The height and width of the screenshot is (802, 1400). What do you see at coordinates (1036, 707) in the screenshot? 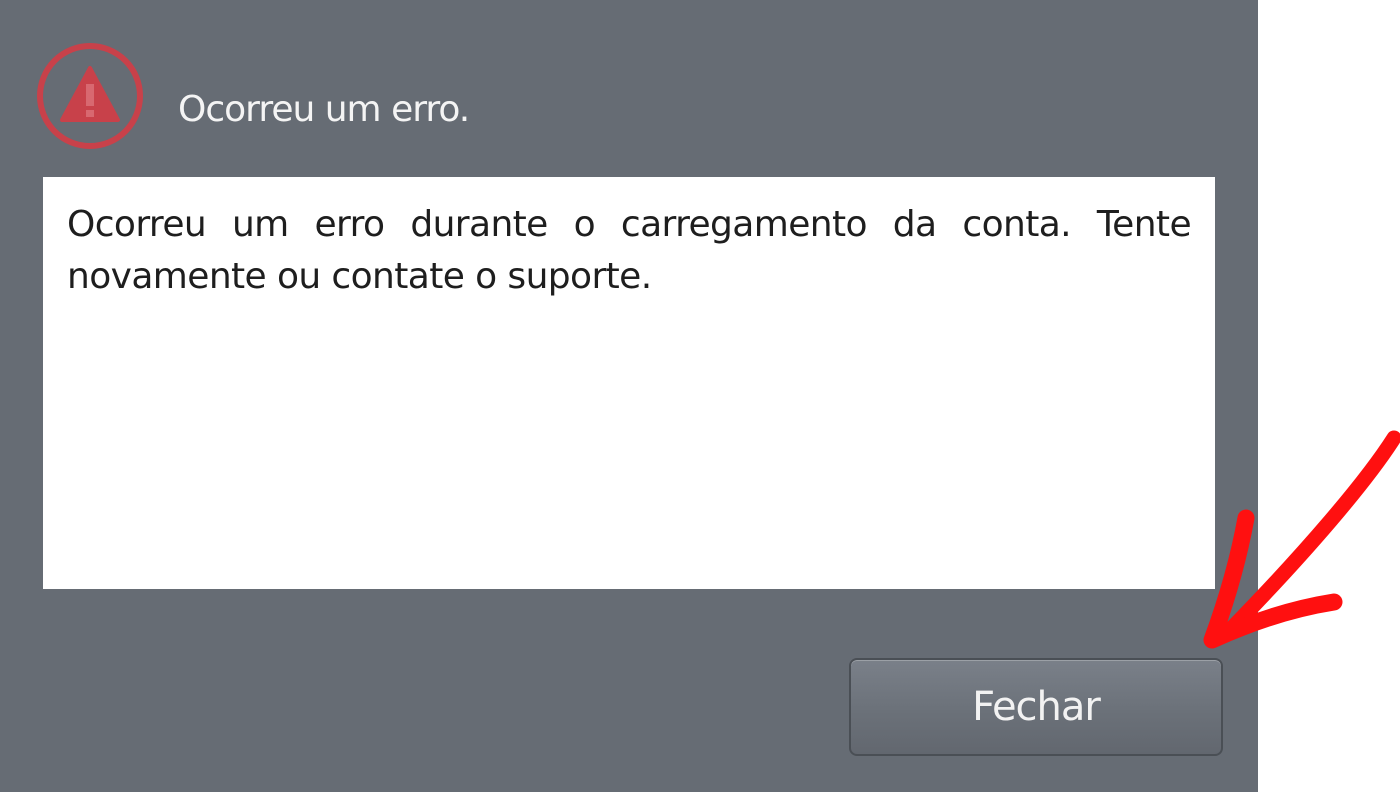
I see `close-button: Fechar` at bounding box center [1036, 707].